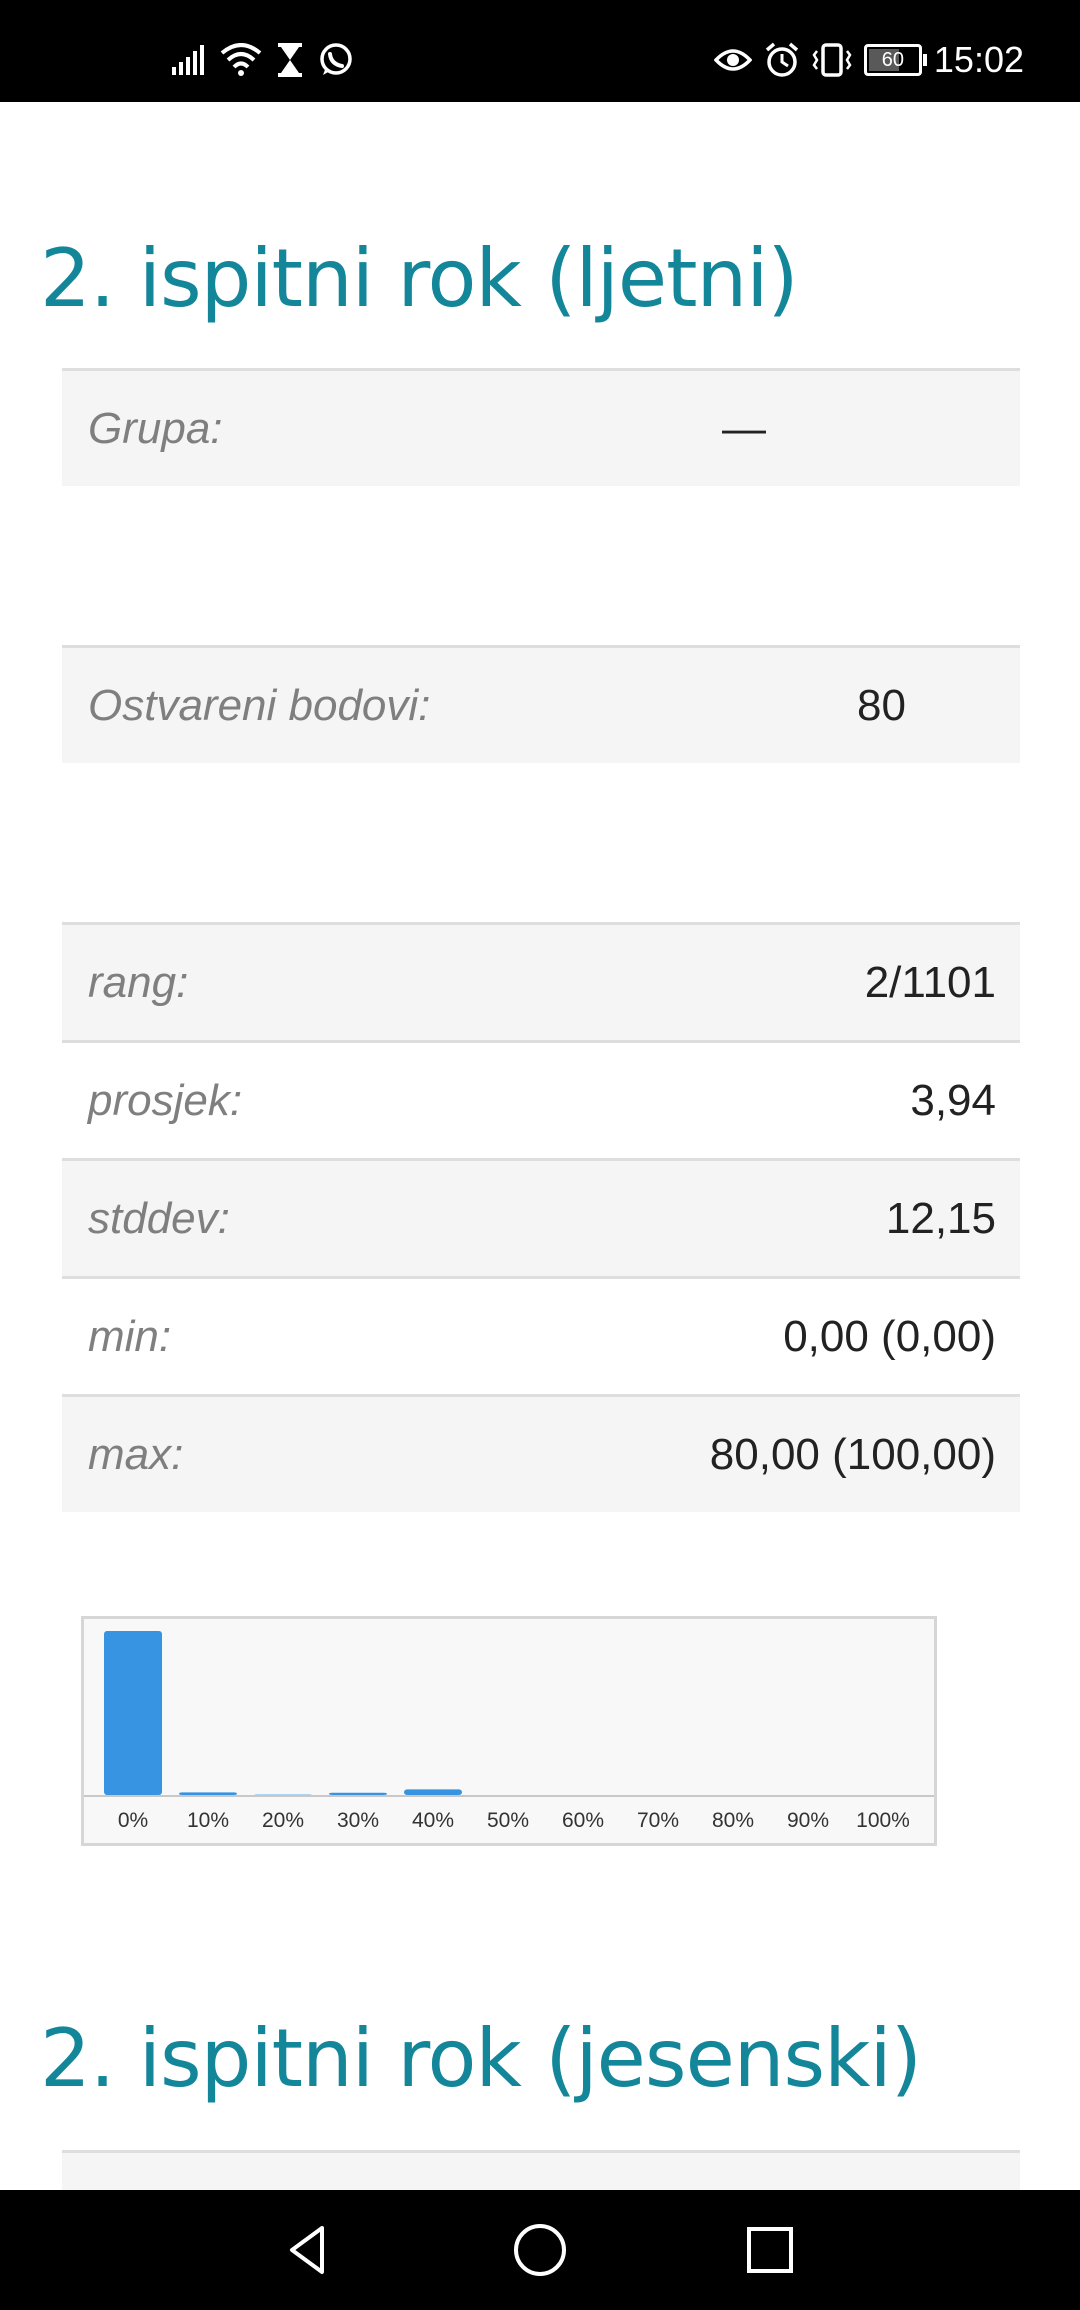  What do you see at coordinates (808, 1820) in the screenshot?
I see `histogram-tick-label: 90%` at bounding box center [808, 1820].